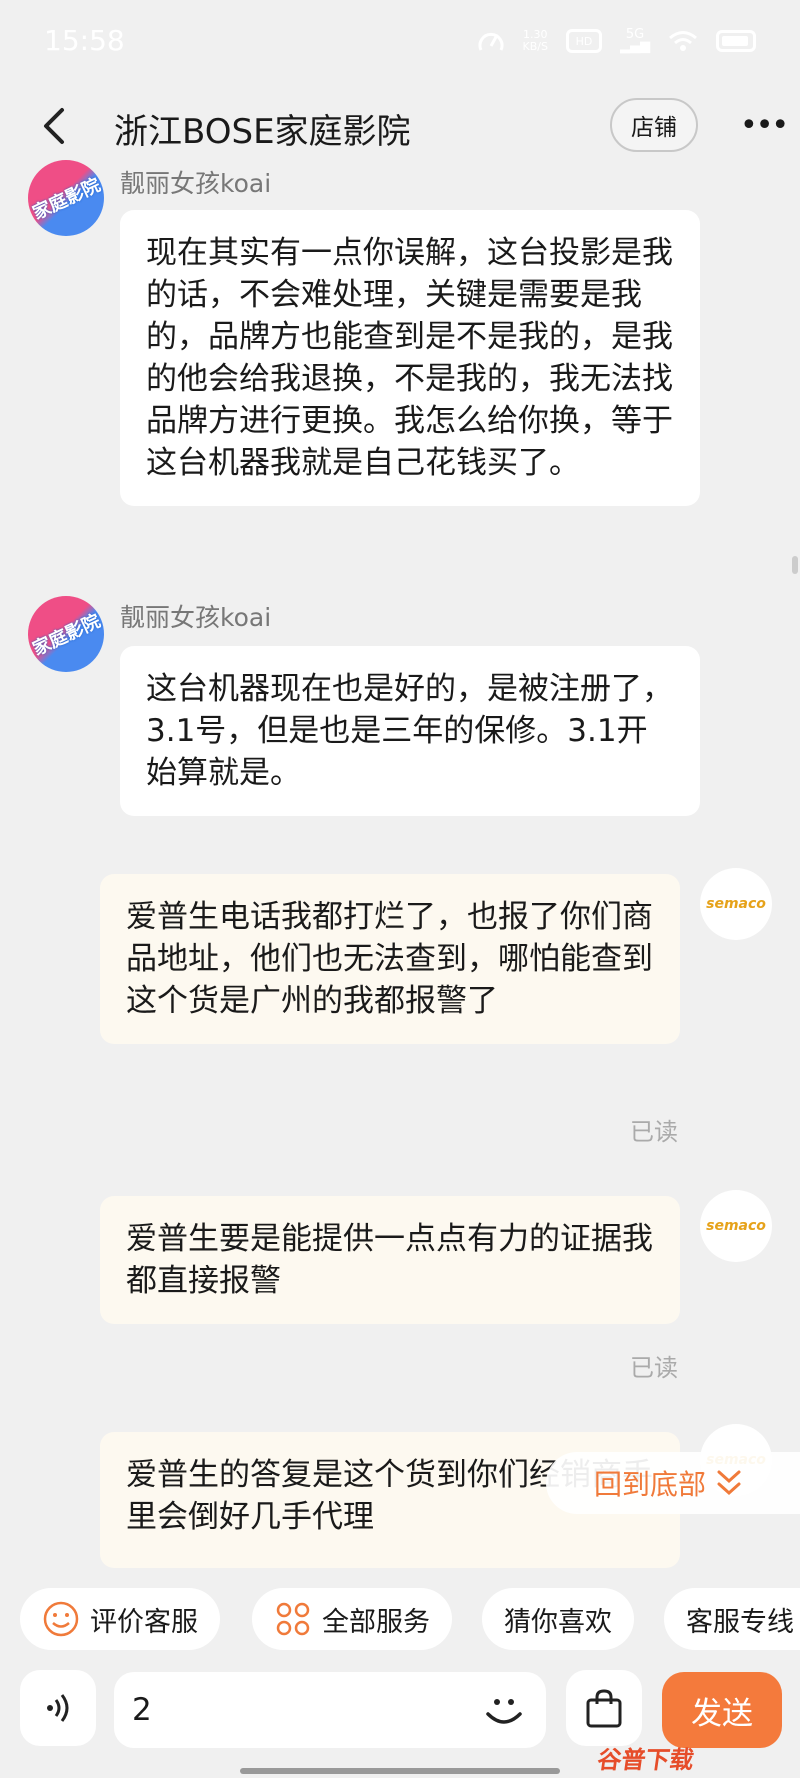 The image size is (800, 1778). I want to click on battery-icon, so click(736, 41).